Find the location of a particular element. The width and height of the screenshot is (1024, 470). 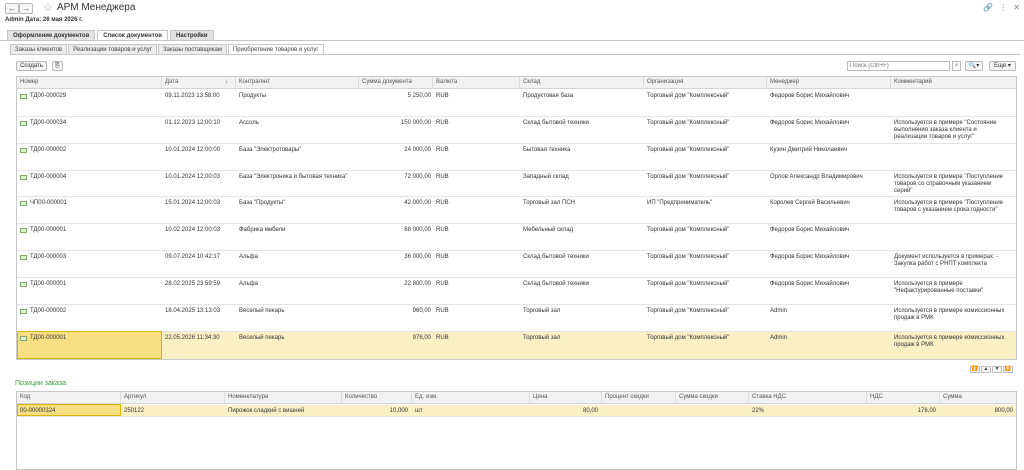

cell-date: 15.01.2024 12:00:03 is located at coordinates (193, 203).